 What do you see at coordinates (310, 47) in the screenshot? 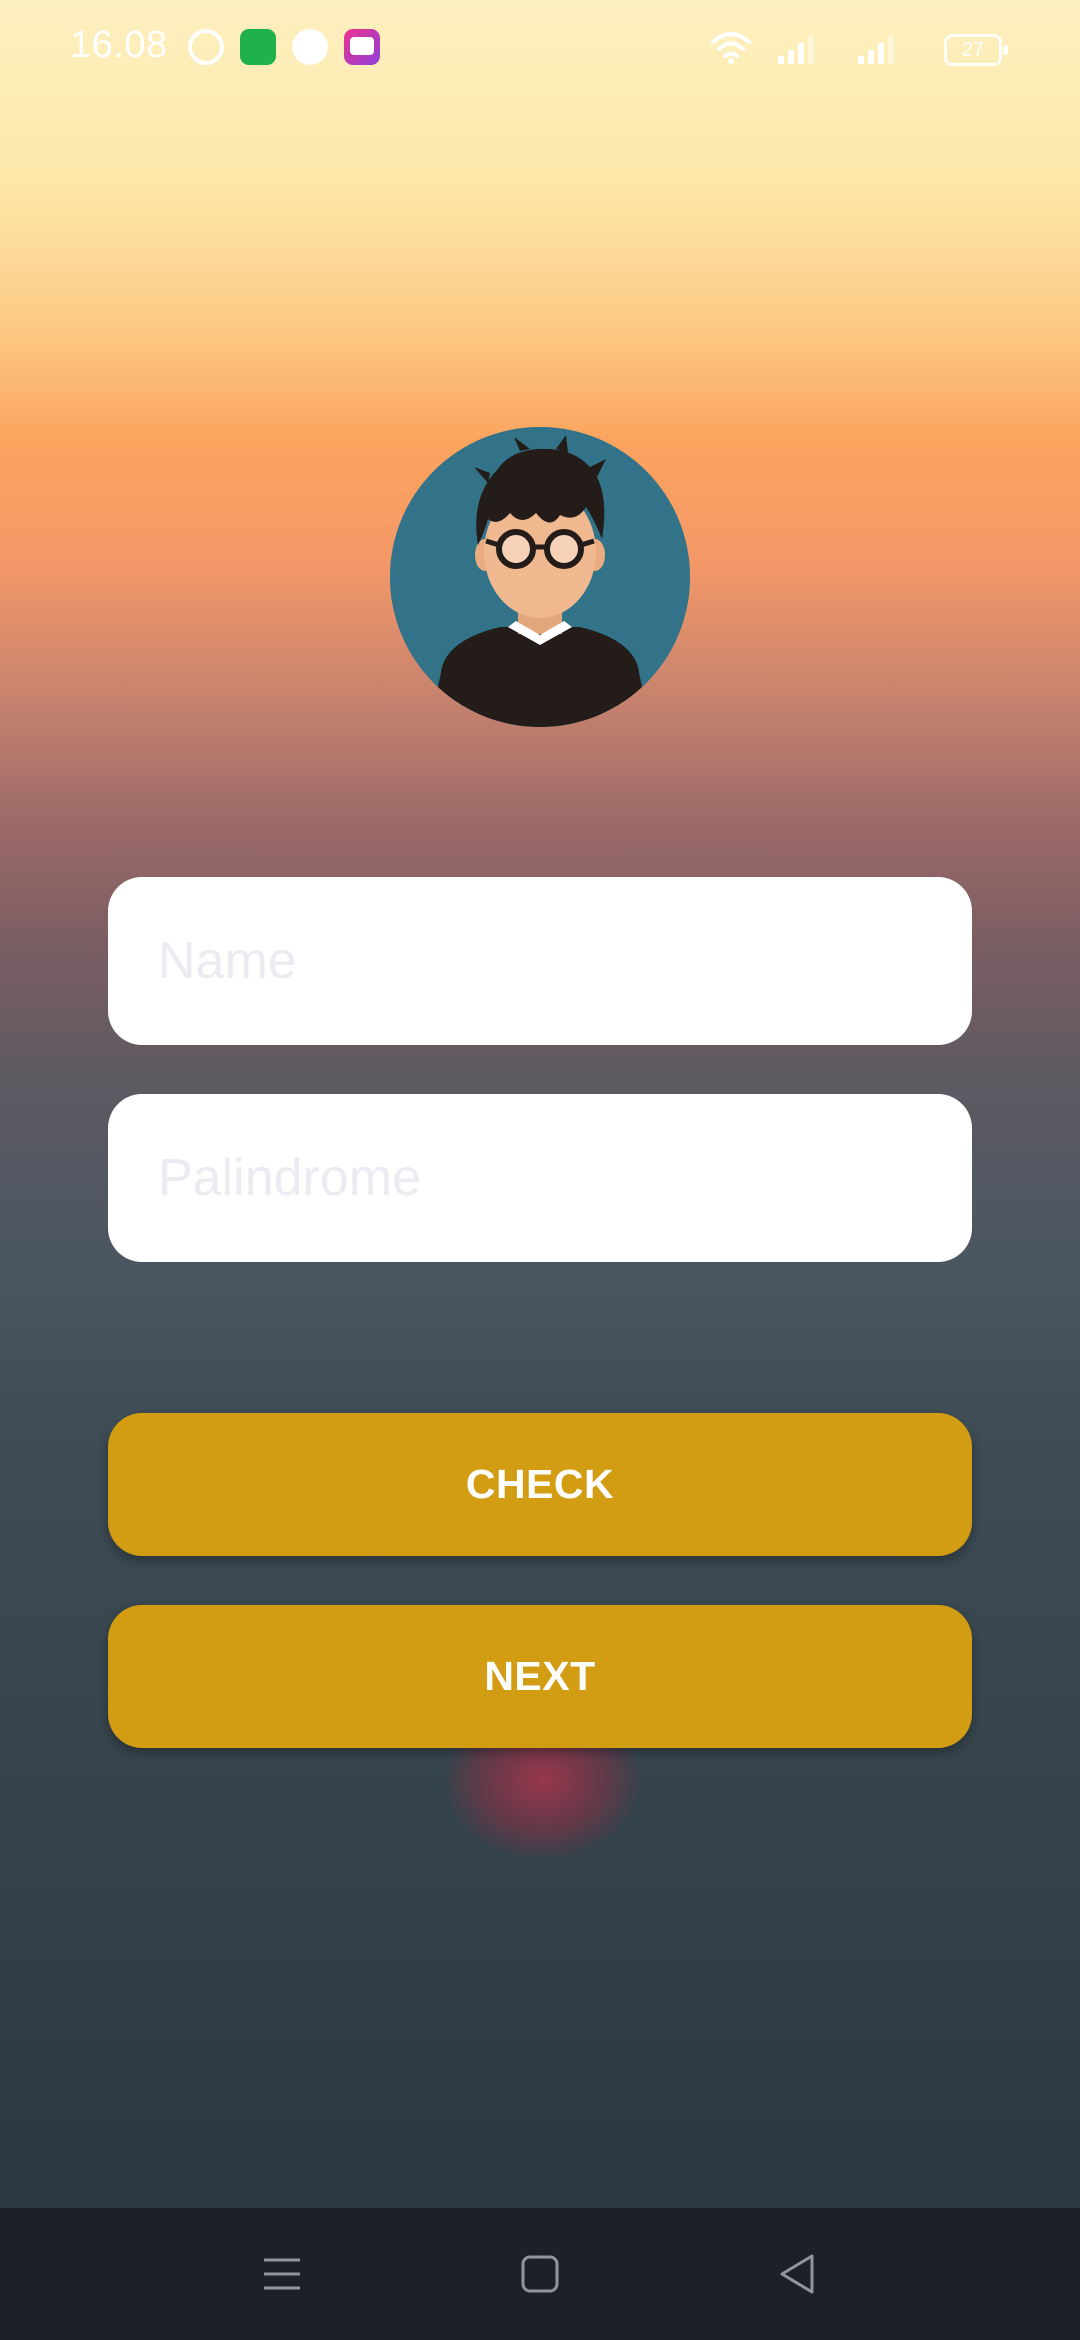
I see `pill-app-icon` at bounding box center [310, 47].